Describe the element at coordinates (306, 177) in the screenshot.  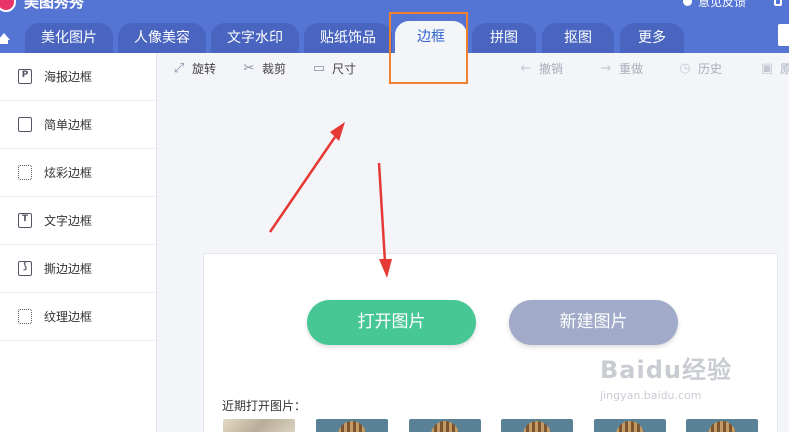
I see `annotation-arrow-up` at that location.